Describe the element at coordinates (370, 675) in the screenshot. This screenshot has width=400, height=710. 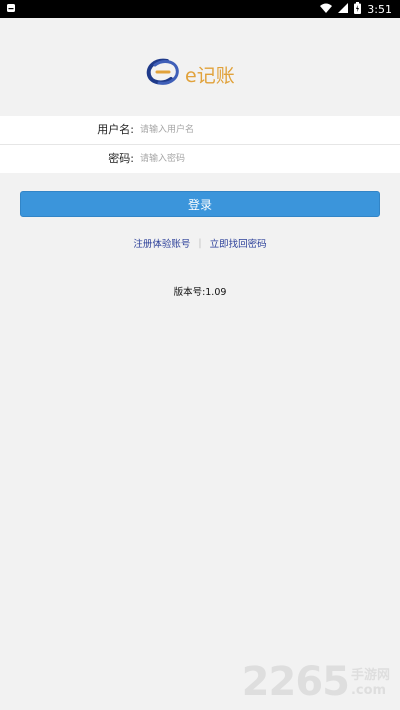
I see `watermark-cn: 手游网` at that location.